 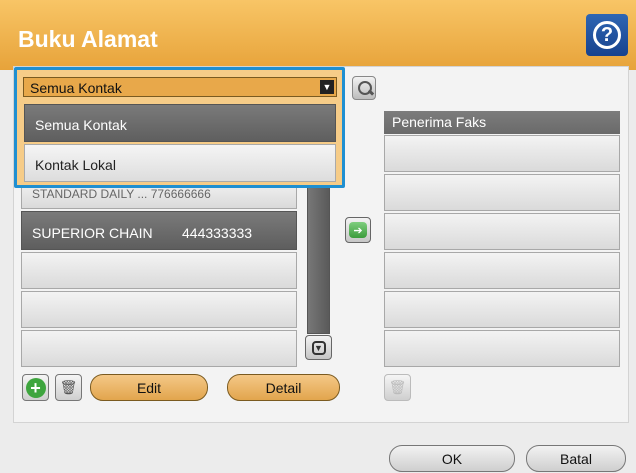 I want to click on plus-icon: +, so click(x=35, y=387).